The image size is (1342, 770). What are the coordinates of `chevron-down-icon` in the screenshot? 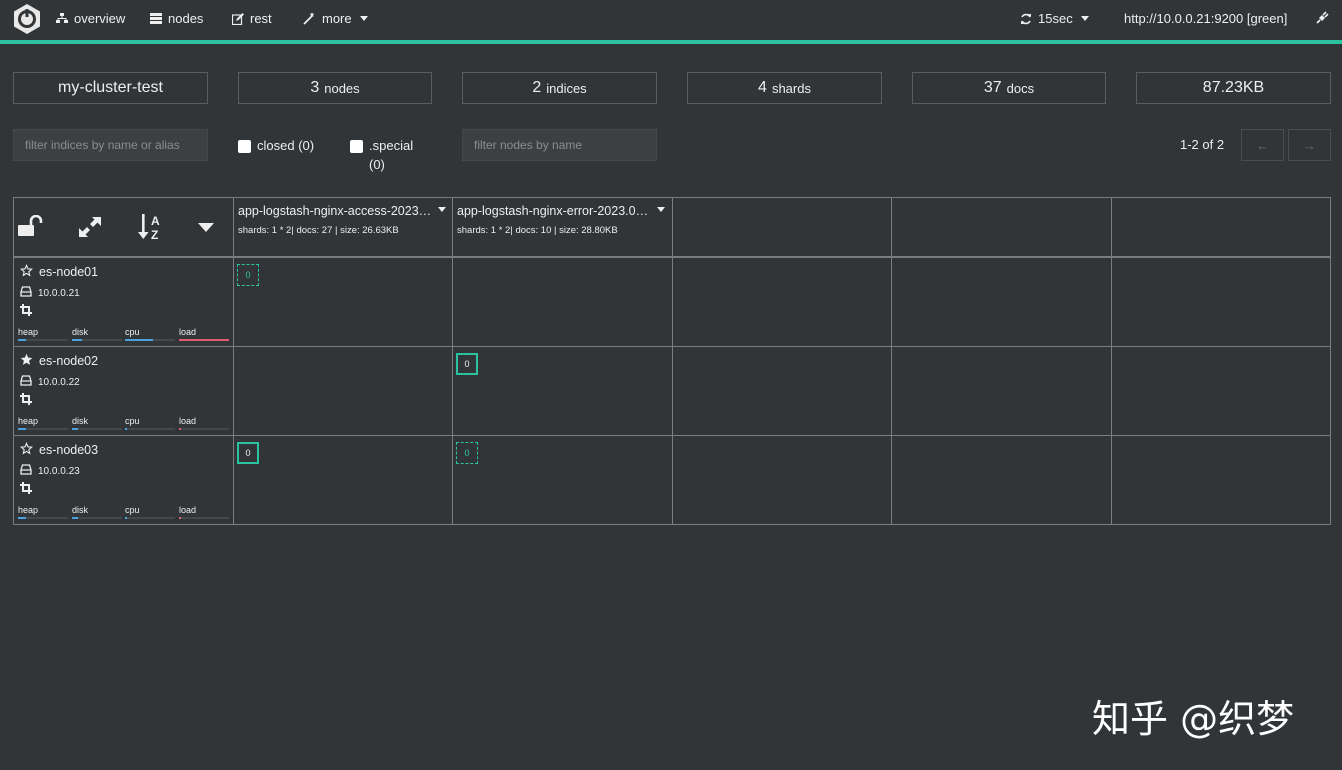 It's located at (1084, 18).